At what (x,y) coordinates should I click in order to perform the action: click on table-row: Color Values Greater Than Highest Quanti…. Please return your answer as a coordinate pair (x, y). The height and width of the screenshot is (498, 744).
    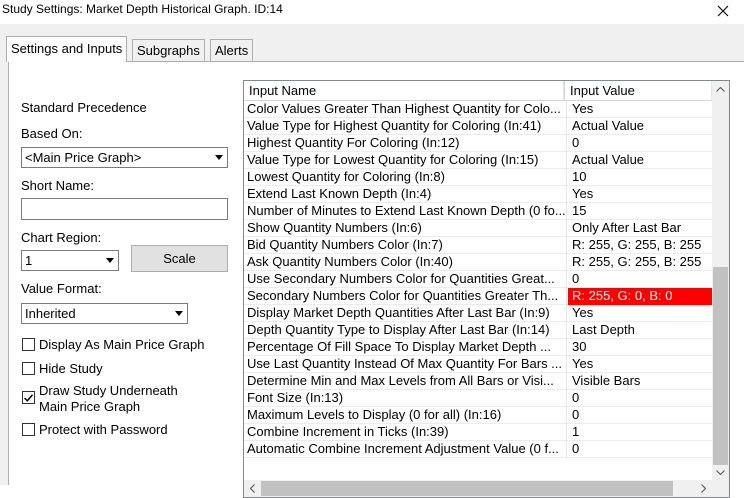
    Looking at the image, I should click on (478, 109).